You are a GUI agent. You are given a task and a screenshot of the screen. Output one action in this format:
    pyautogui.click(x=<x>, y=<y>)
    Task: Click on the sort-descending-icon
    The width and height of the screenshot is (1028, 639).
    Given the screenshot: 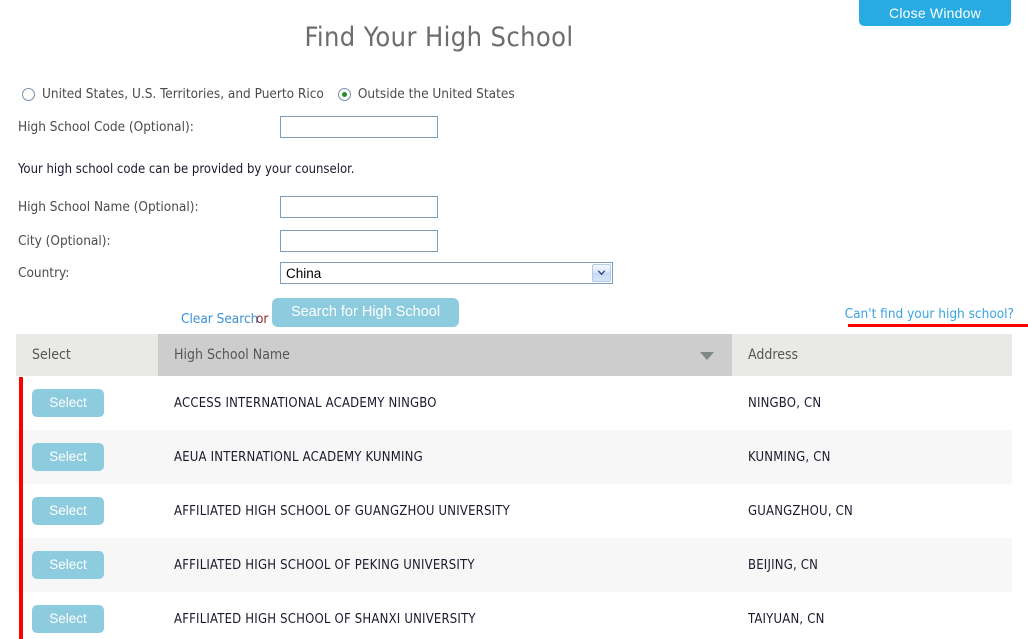 What is the action you would take?
    pyautogui.click(x=707, y=356)
    